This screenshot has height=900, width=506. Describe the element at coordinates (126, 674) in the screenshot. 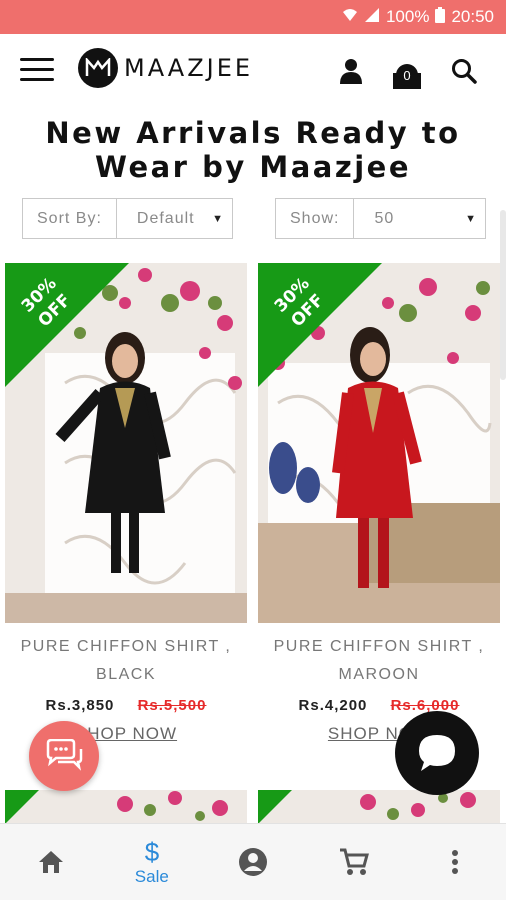

I see `product-name-line2: BLACK` at that location.